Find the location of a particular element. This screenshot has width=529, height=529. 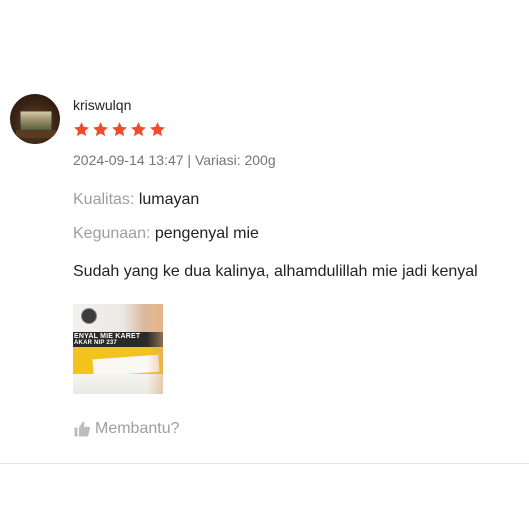

review-attribute-usage: Kegunaan: pengenyal mie is located at coordinates (166, 234).